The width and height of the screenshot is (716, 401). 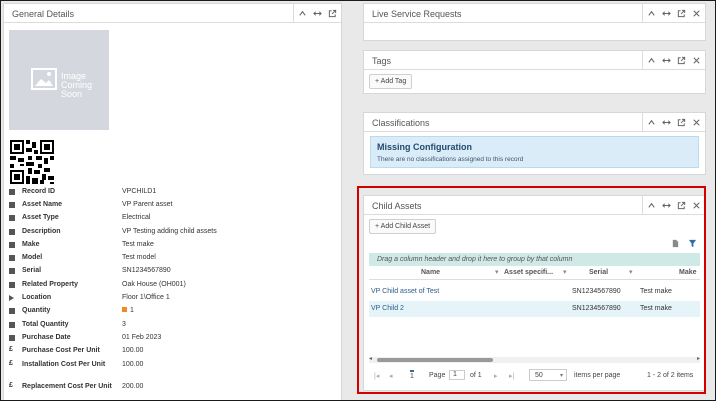 What do you see at coordinates (174, 259) in the screenshot?
I see `detail-row-model: Model Test model` at bounding box center [174, 259].